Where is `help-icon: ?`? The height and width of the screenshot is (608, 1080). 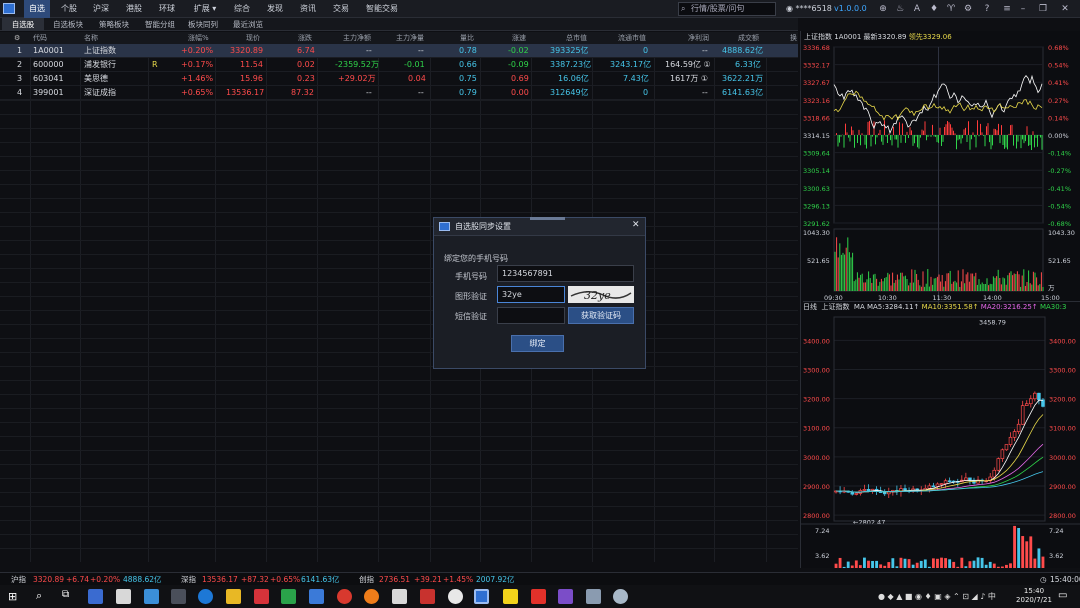 help-icon: ? is located at coordinates (987, 9).